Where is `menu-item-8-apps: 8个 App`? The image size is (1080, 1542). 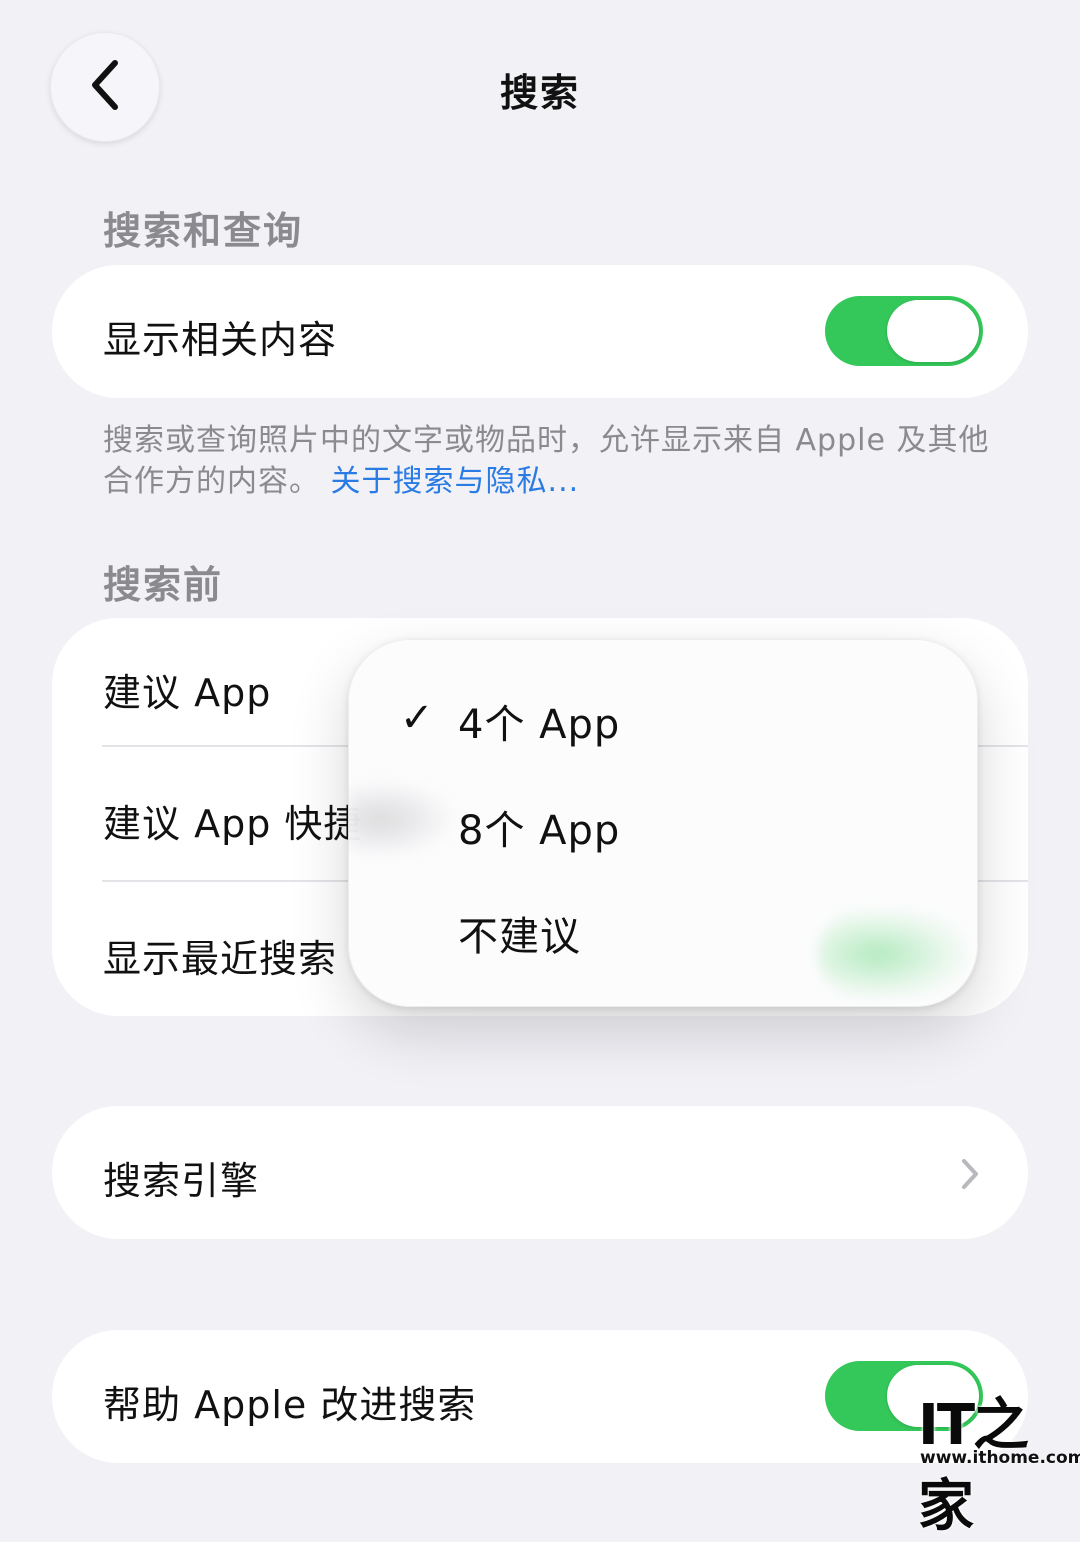
menu-item-8-apps: 8个 App is located at coordinates (663, 826).